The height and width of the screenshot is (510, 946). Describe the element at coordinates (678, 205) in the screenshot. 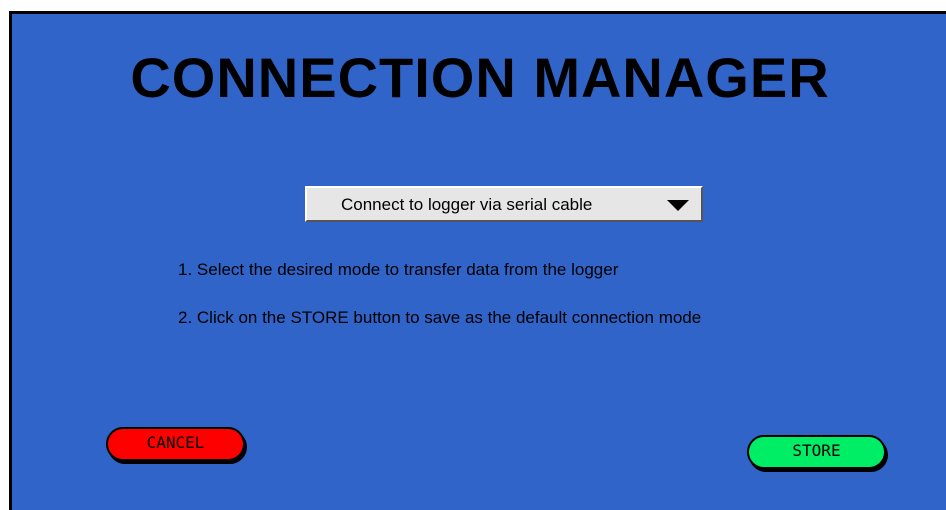

I see `triangle-down-icon` at that location.